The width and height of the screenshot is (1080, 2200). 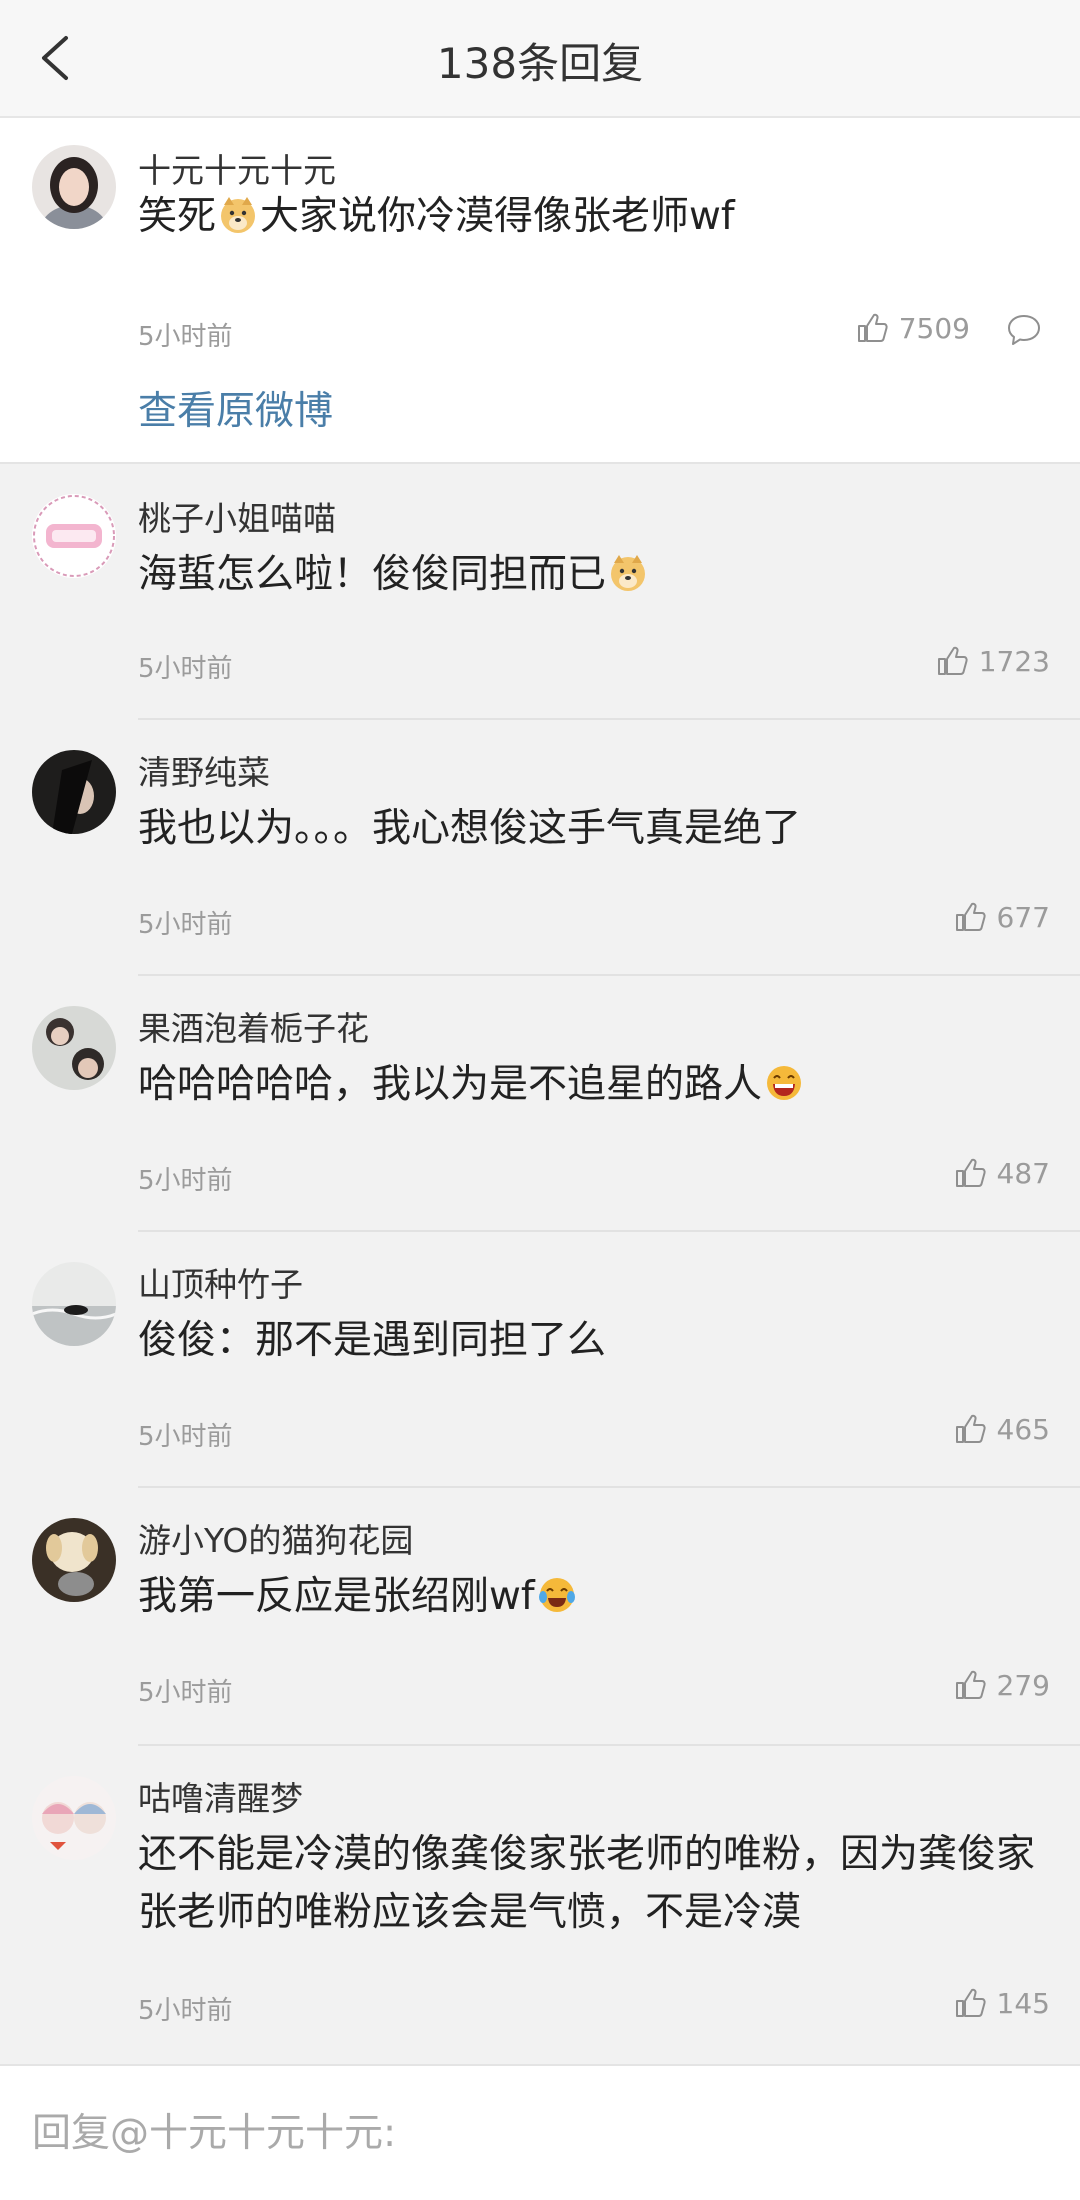 I want to click on like-button: 1723, so click(x=992, y=661).